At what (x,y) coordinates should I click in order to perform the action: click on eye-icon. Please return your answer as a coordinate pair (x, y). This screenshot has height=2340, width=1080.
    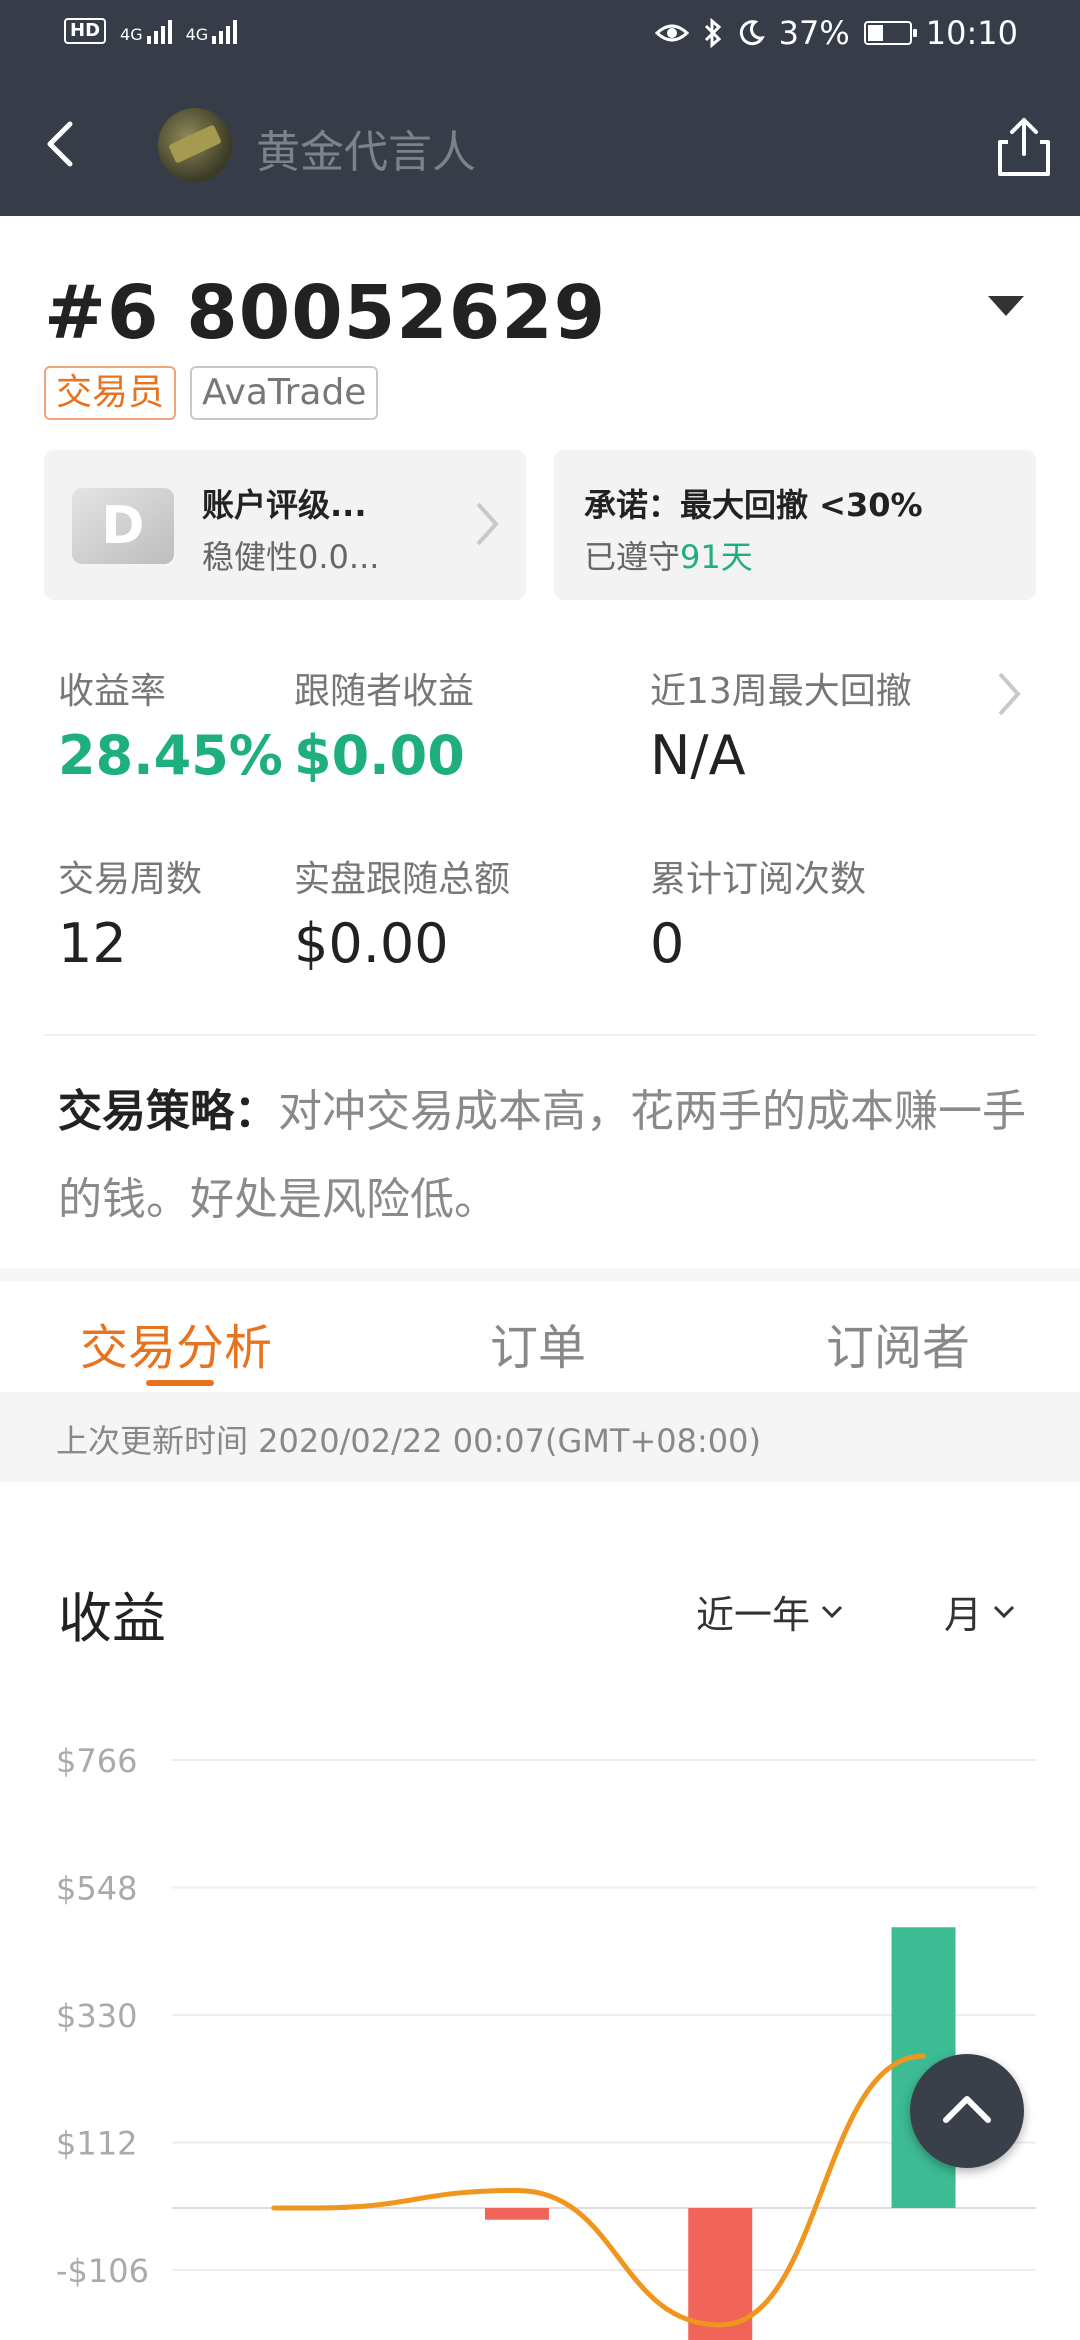
    Looking at the image, I should click on (671, 33).